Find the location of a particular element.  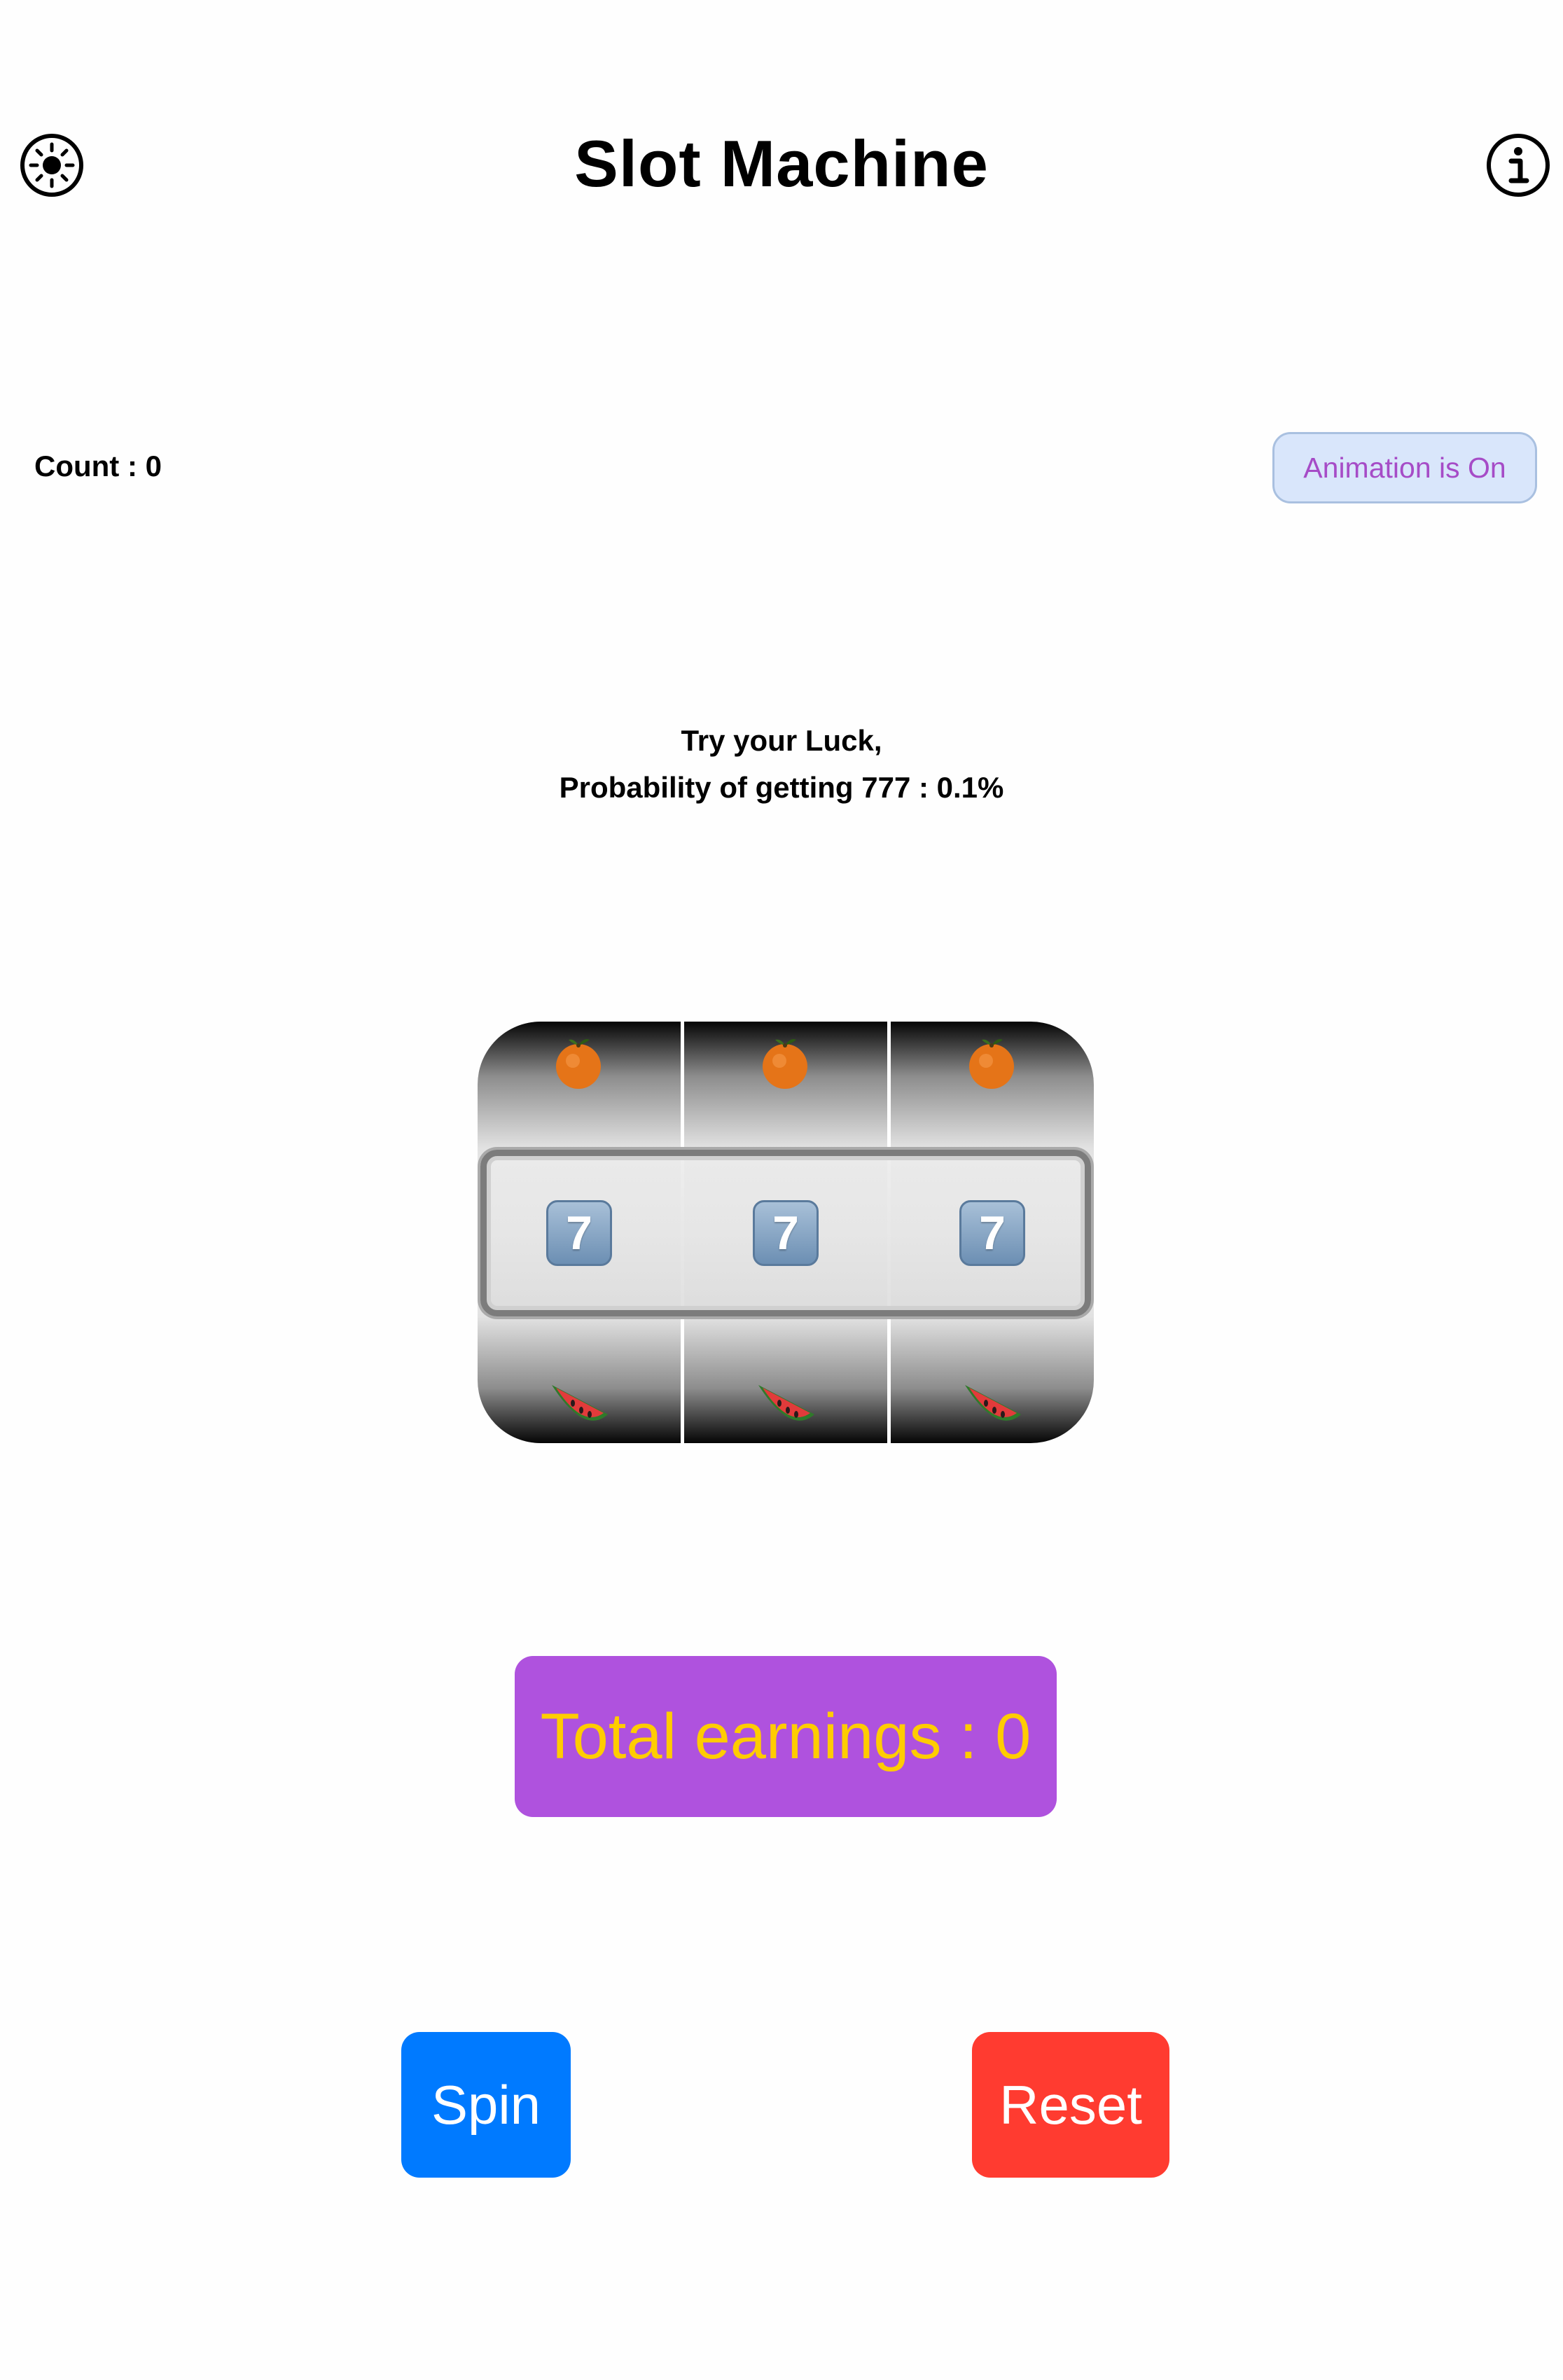

reset-button: Reset is located at coordinates (1070, 2105).